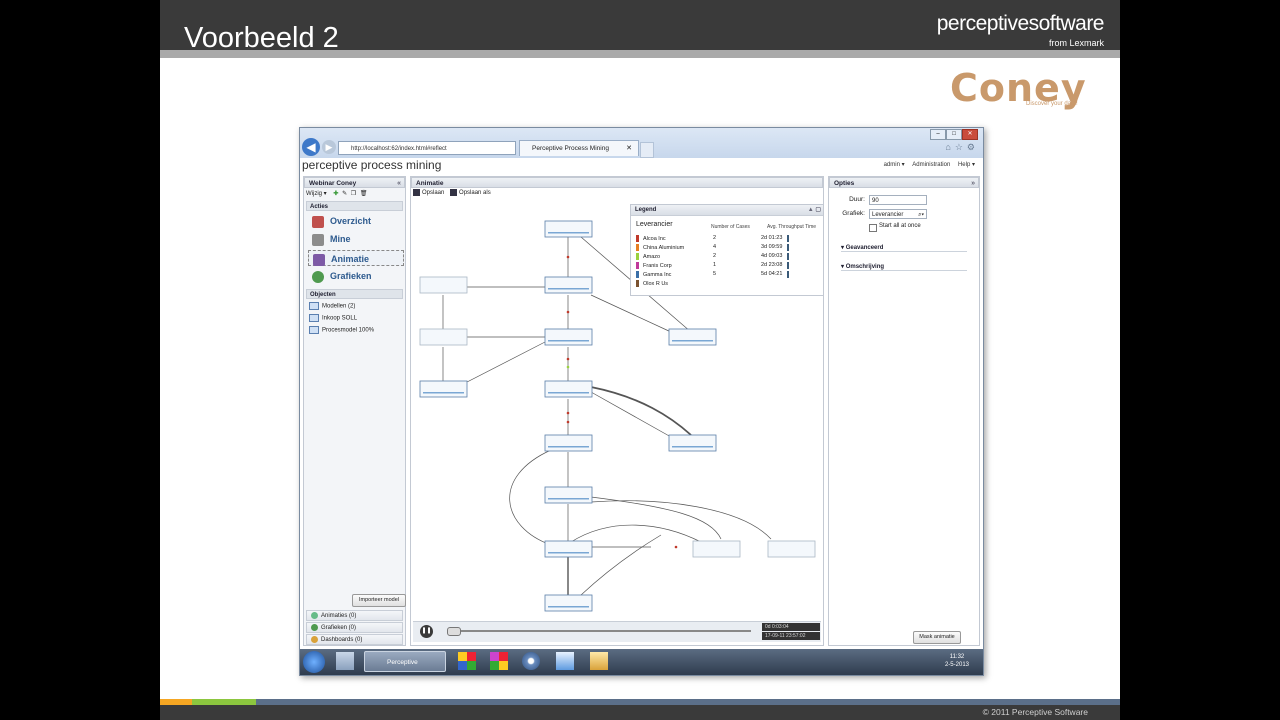 The width and height of the screenshot is (1280, 720). I want to click on action-animatie: Animatie, so click(356, 258).